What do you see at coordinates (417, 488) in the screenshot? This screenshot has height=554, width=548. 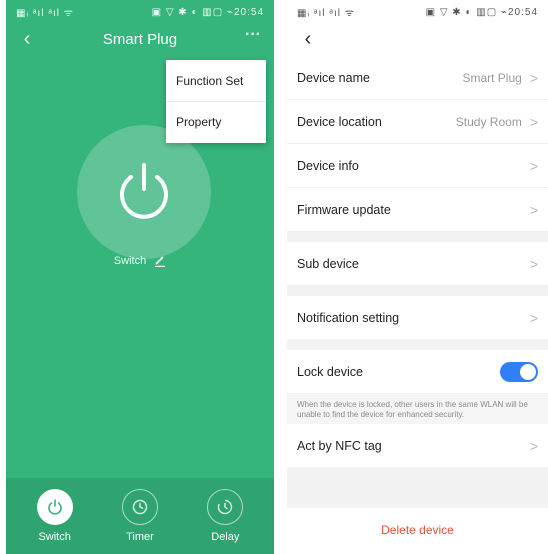 I see `footer-spacer` at bounding box center [417, 488].